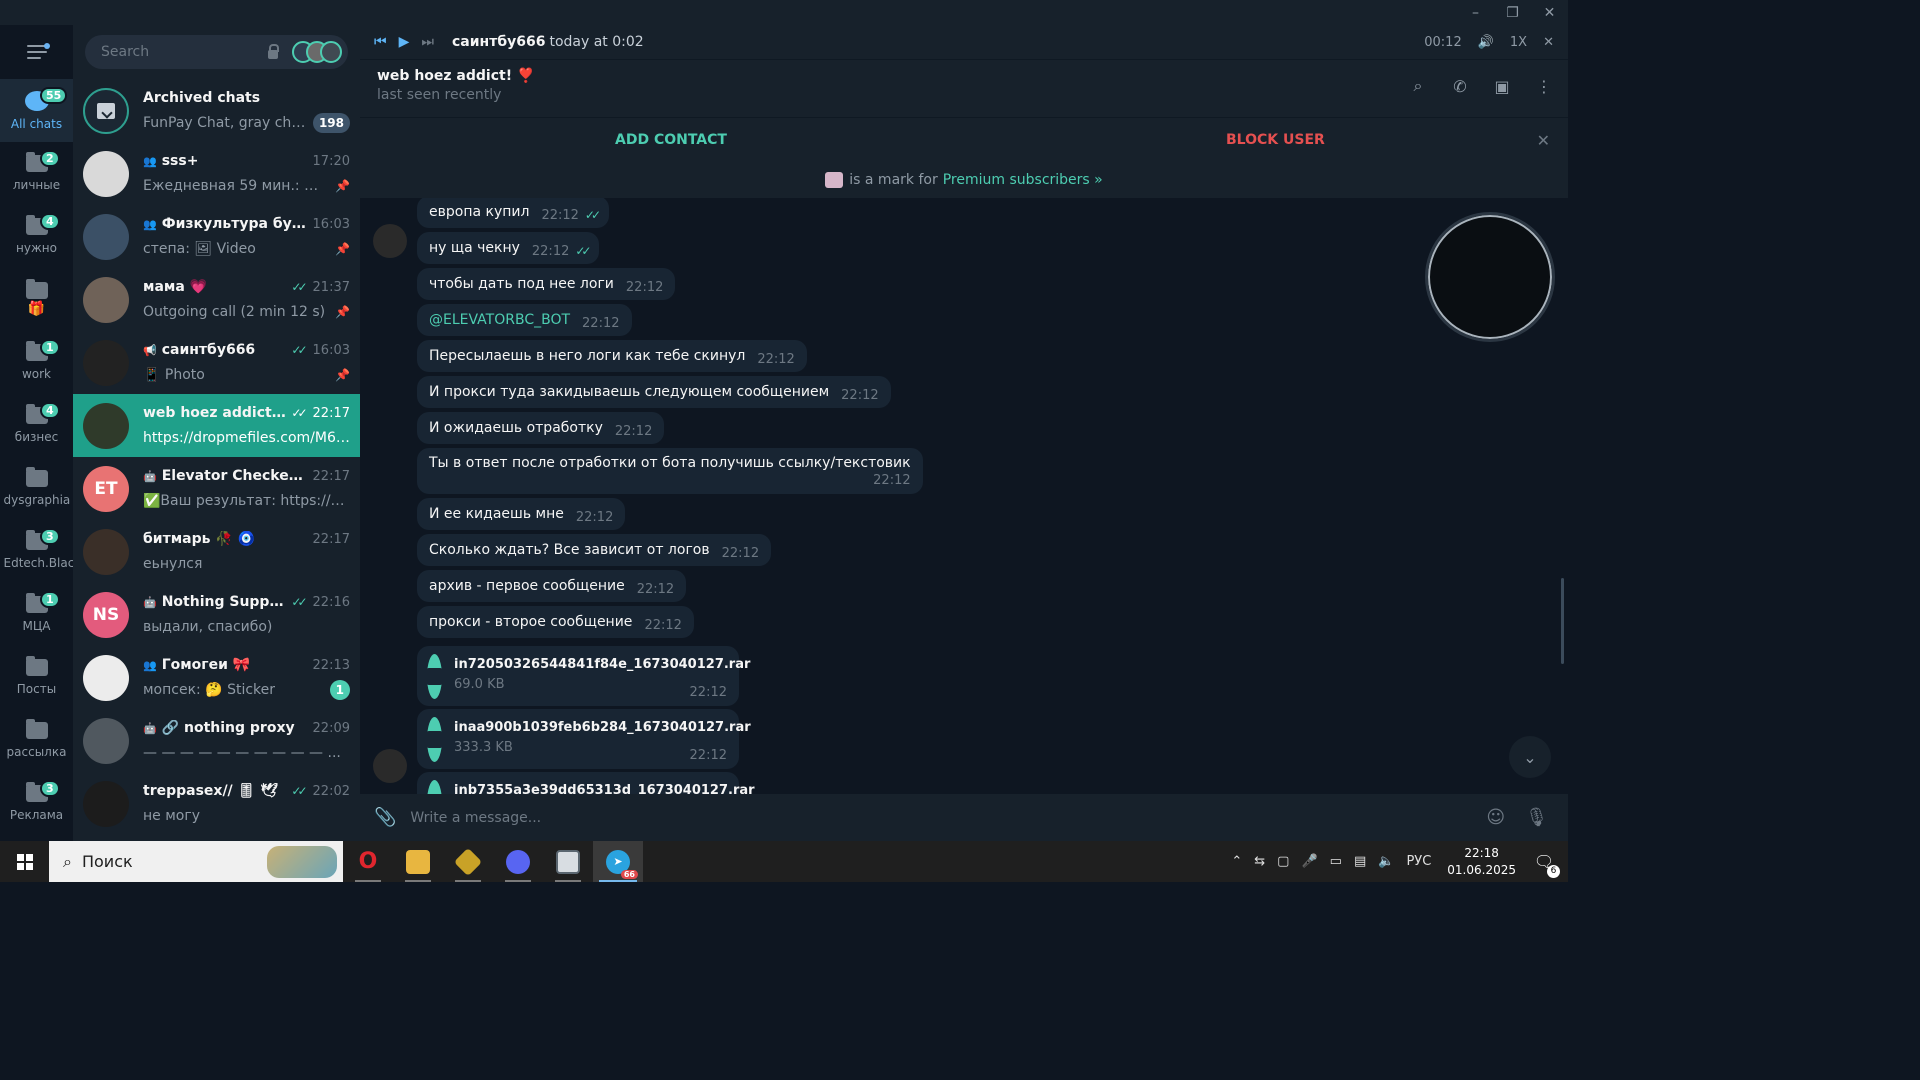 The height and width of the screenshot is (1080, 1920). What do you see at coordinates (1545, 864) in the screenshot?
I see `notifications-icon: 🗨 6` at bounding box center [1545, 864].